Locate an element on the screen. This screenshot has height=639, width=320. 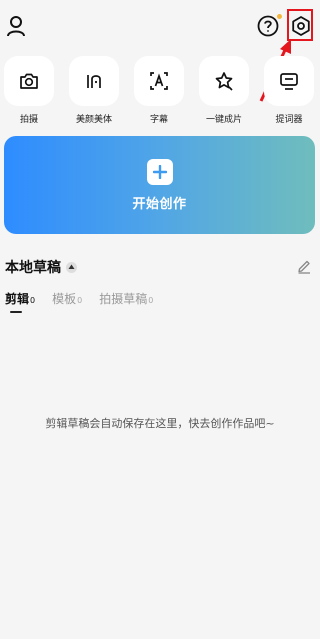
camera-icon is located at coordinates (29, 81).